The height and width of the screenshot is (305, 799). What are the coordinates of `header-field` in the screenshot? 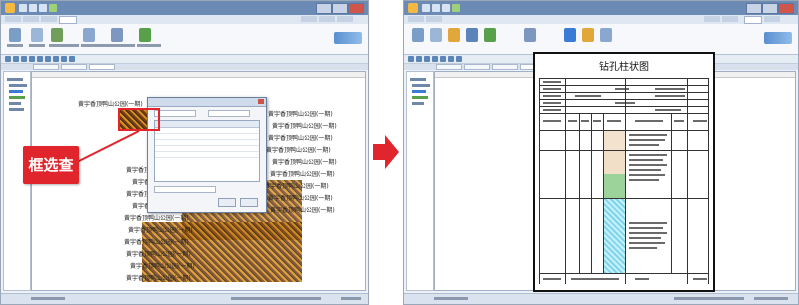 It's located at (552, 89).